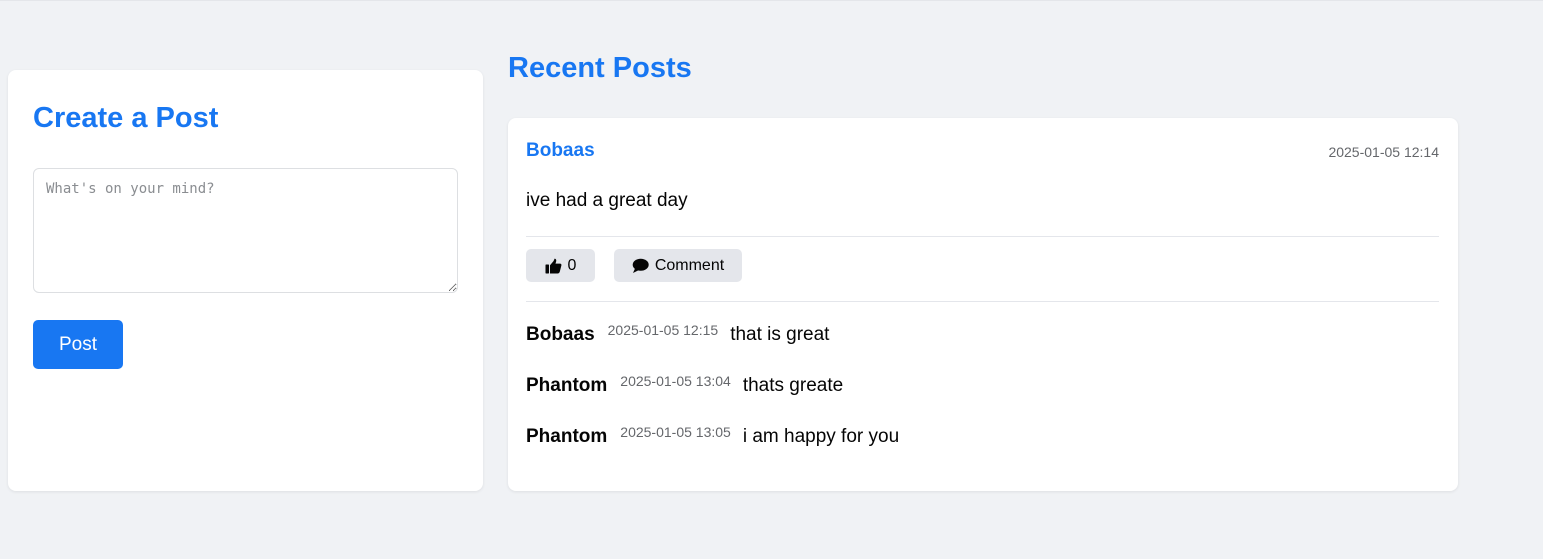  What do you see at coordinates (78, 344) in the screenshot?
I see `post-submit-button: Post` at bounding box center [78, 344].